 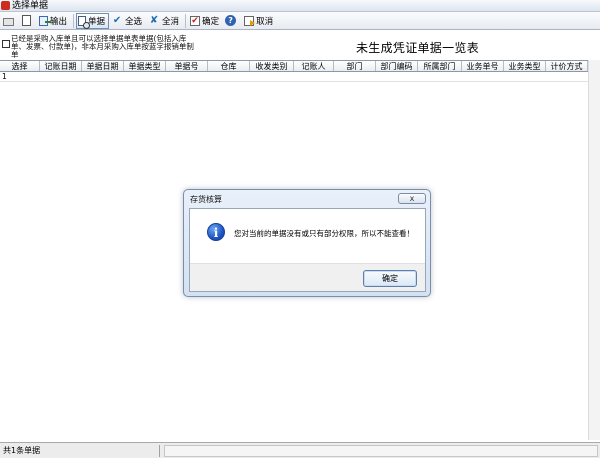 What do you see at coordinates (4, 76) in the screenshot?
I see `table-cell: 1` at bounding box center [4, 76].